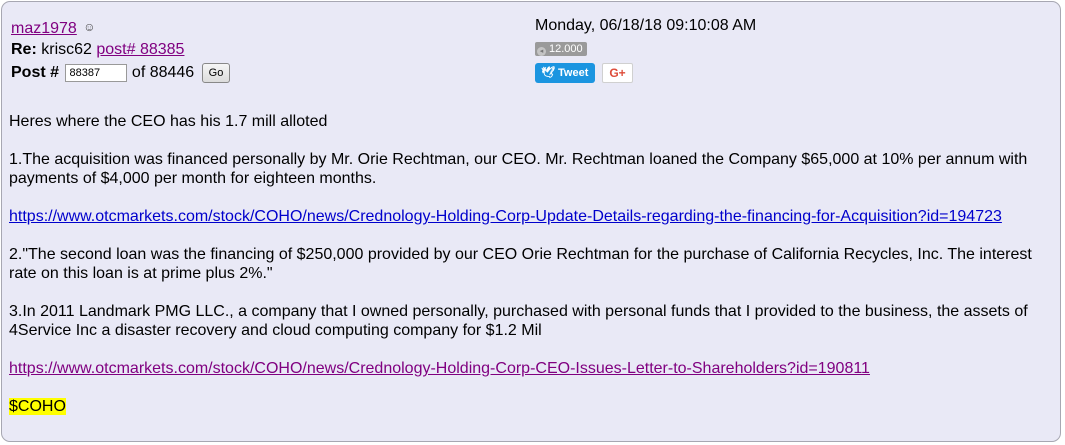 Image resolution: width=1065 pixels, height=445 pixels. What do you see at coordinates (44, 28) in the screenshot?
I see `username-link: maz1978` at bounding box center [44, 28].